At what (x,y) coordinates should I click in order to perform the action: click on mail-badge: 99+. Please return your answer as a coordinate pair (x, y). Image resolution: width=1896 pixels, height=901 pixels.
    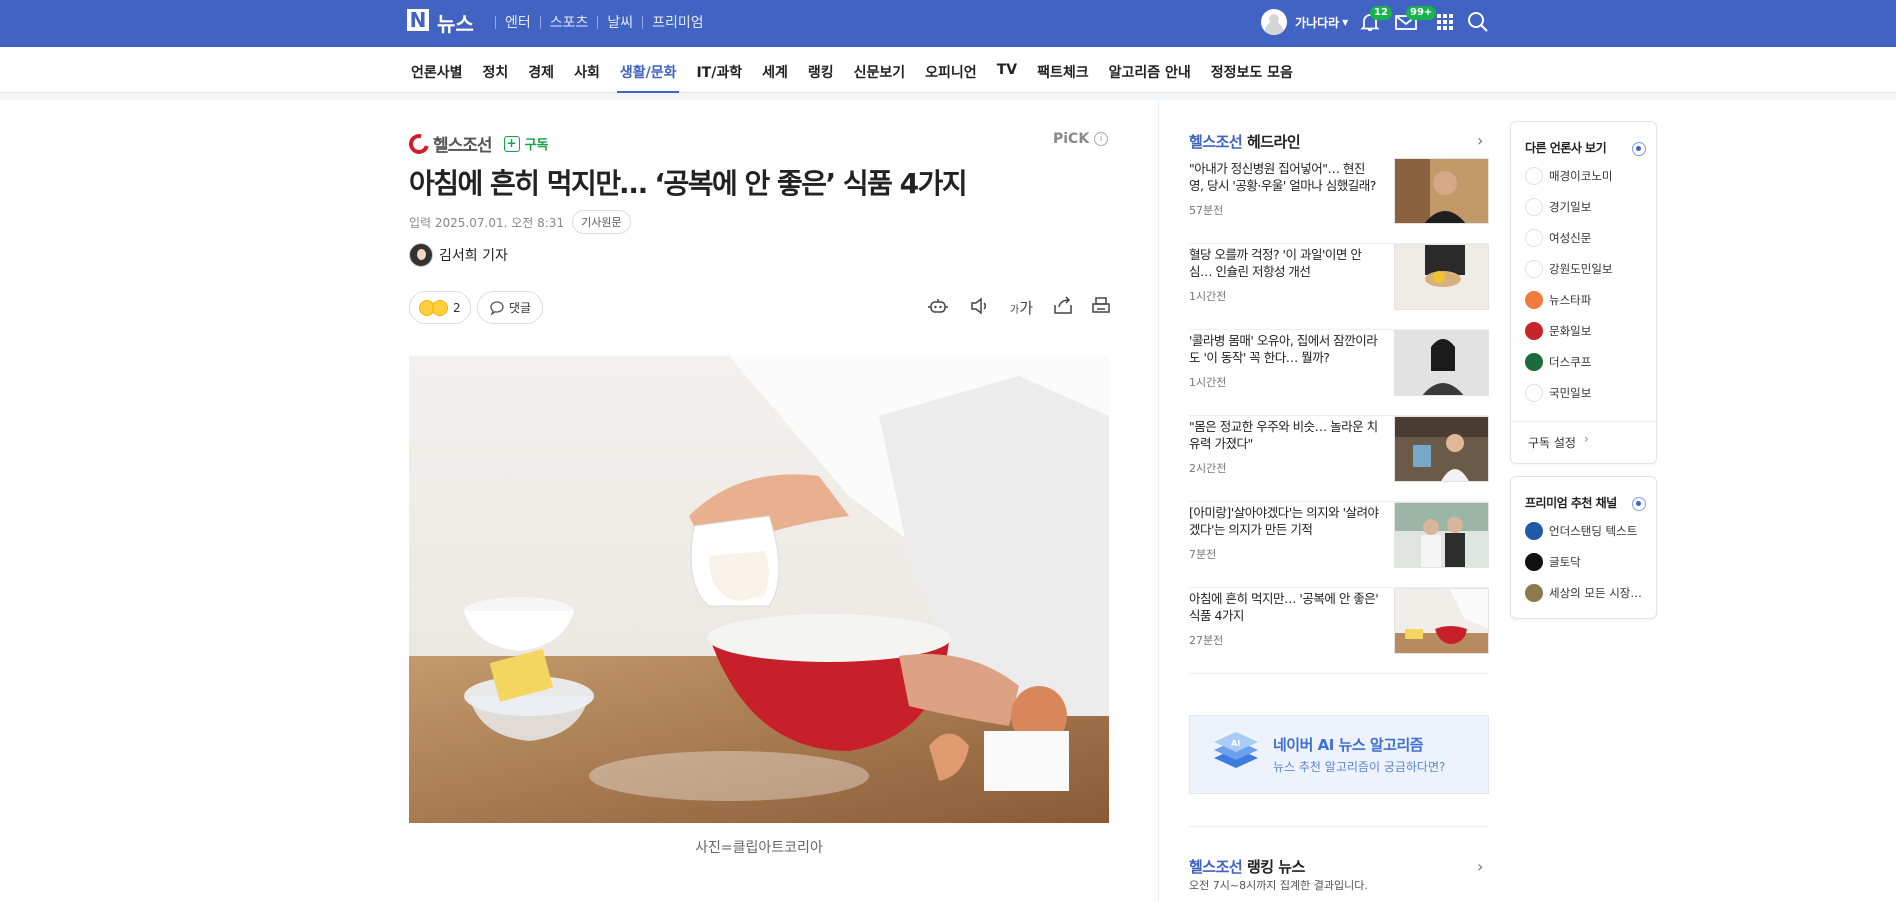
    Looking at the image, I should click on (1421, 13).